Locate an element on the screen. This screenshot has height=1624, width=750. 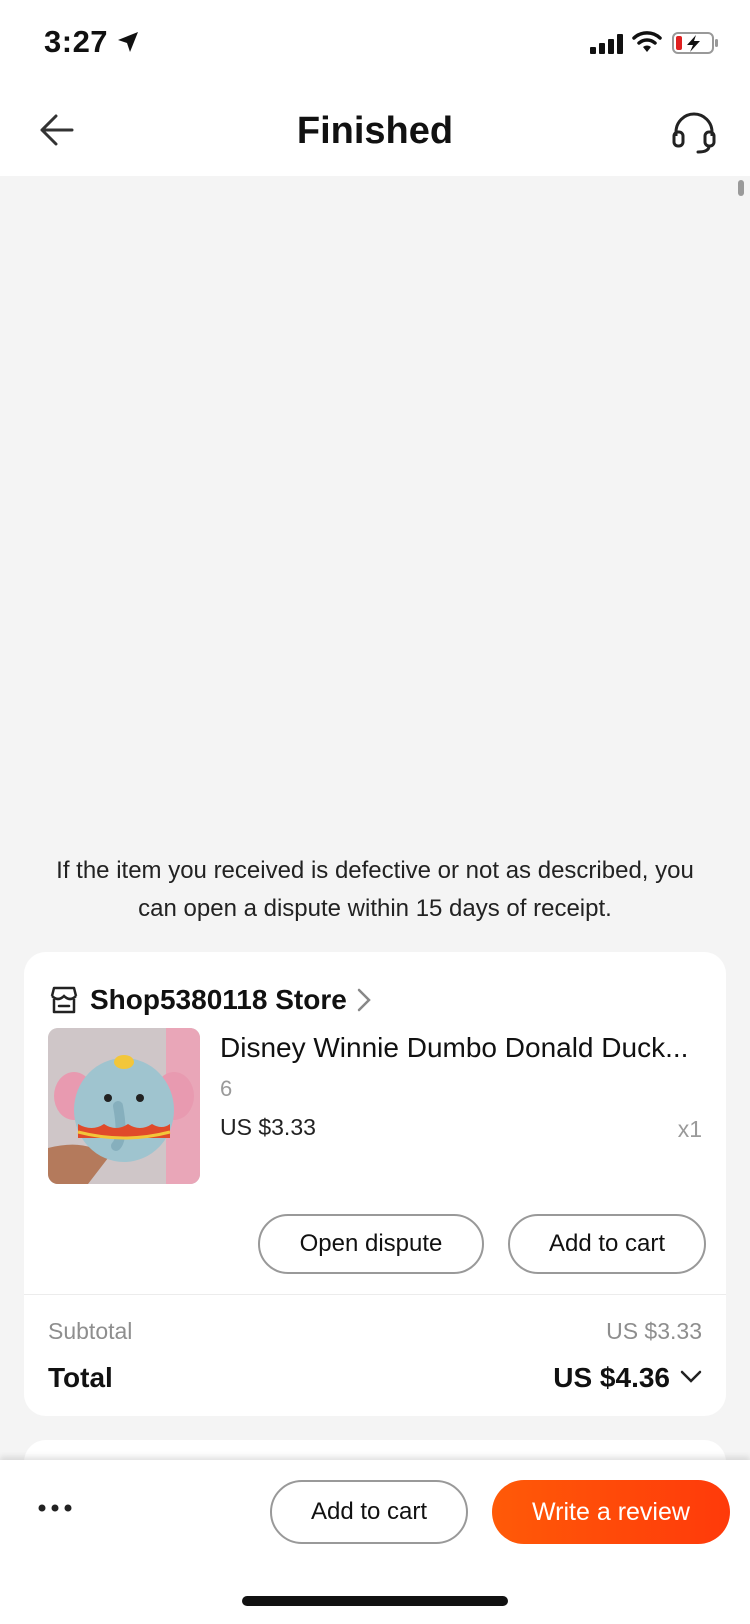
battery-icon is located at coordinates (695, 43).